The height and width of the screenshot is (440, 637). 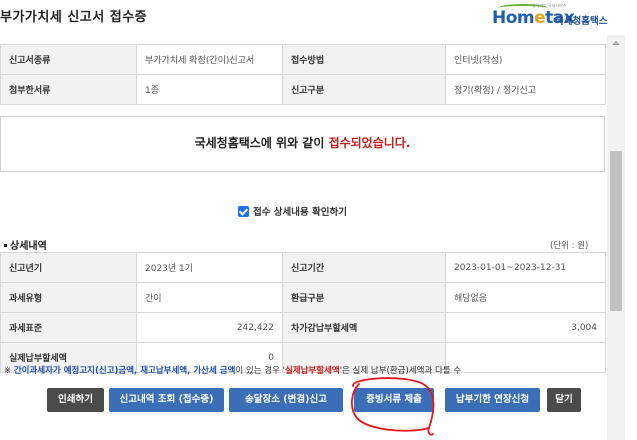 I want to click on cell-label: 신고구분, so click(x=364, y=89).